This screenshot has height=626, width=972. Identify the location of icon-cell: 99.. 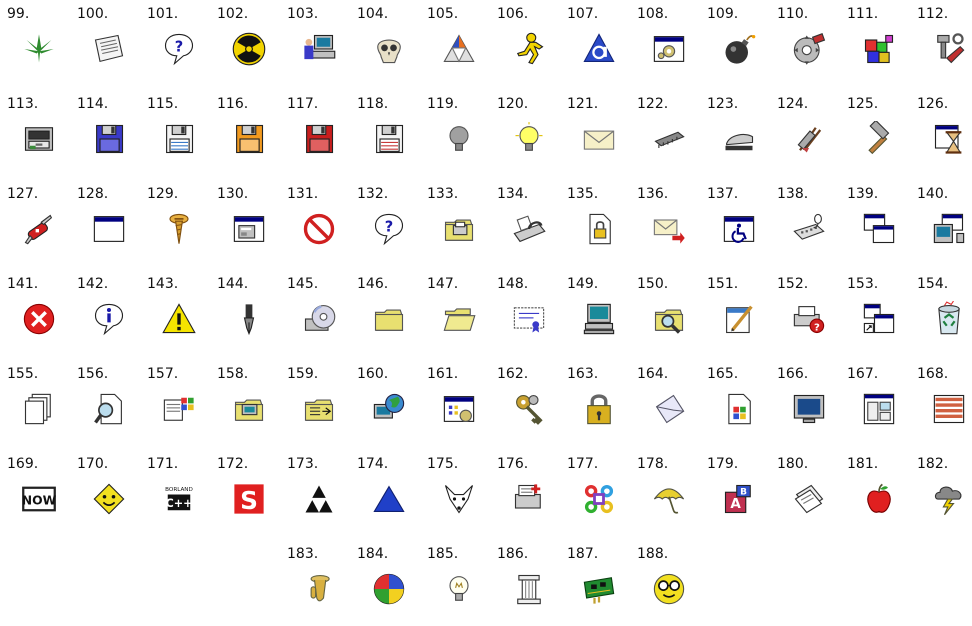
(33, 33).